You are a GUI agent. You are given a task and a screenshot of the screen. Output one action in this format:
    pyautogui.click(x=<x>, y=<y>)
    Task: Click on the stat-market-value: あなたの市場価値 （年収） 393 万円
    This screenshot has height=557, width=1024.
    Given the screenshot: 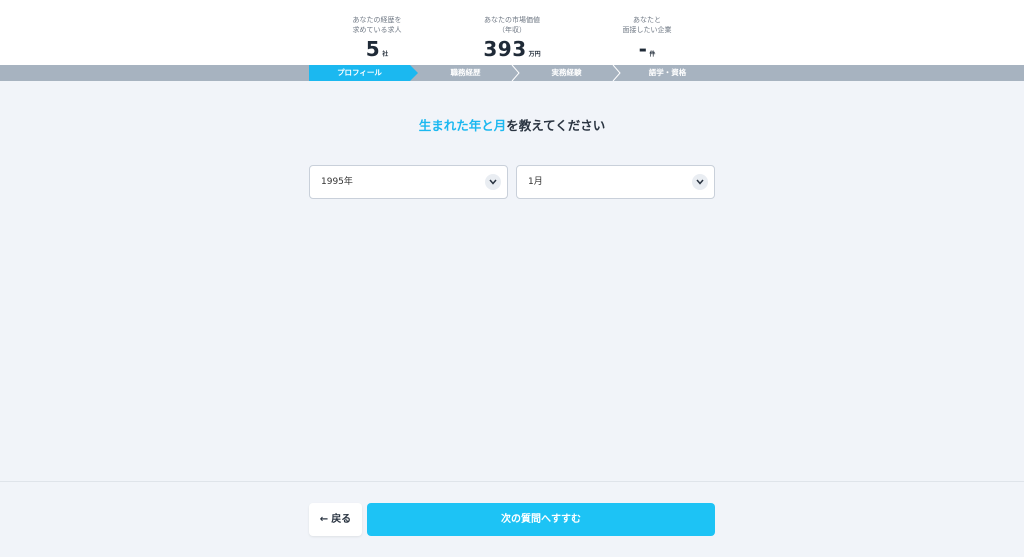 What is the action you would take?
    pyautogui.click(x=512, y=38)
    